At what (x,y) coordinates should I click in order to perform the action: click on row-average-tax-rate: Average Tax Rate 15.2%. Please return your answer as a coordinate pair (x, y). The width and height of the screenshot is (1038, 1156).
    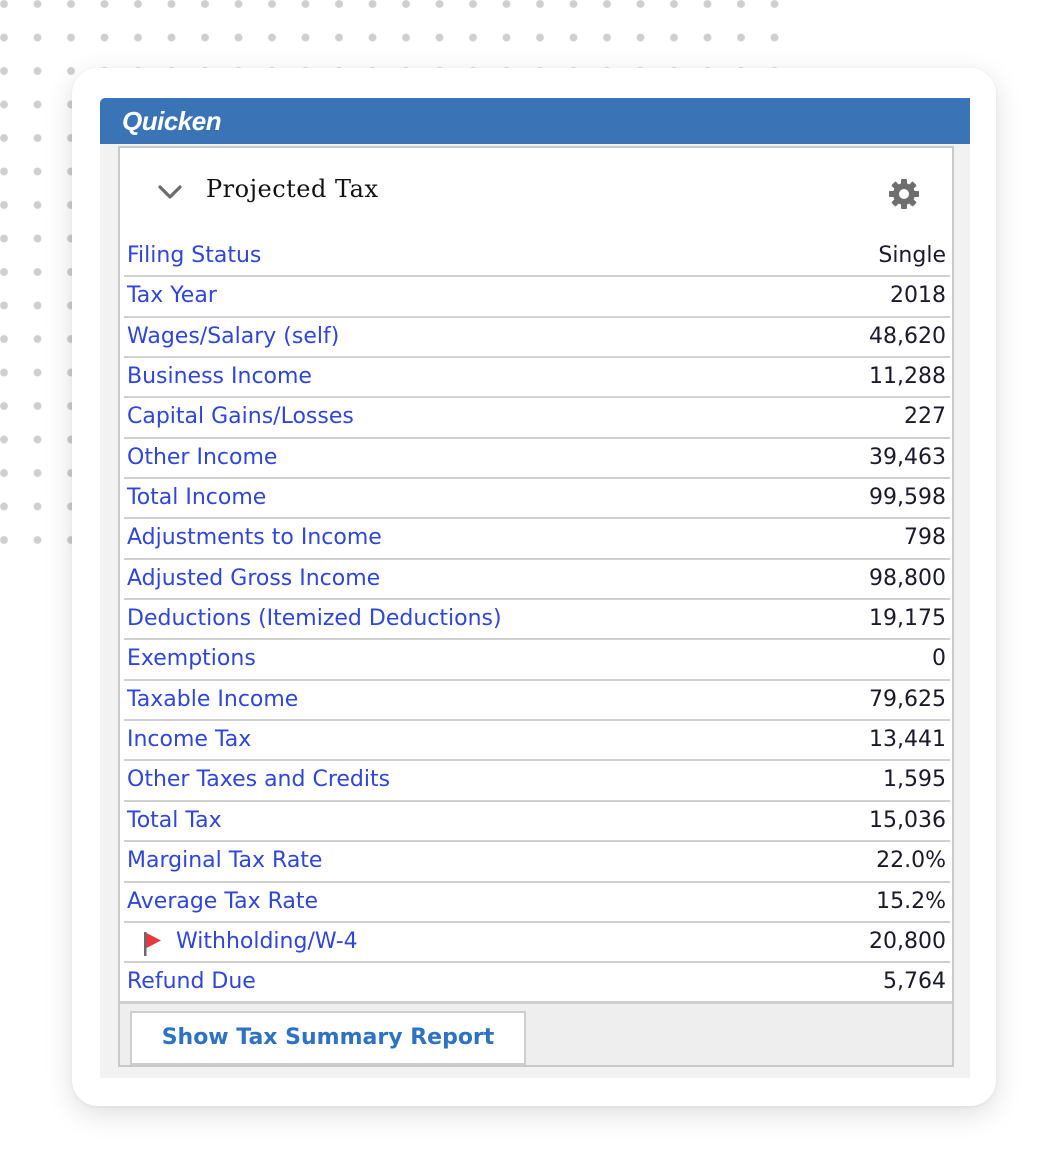
    Looking at the image, I should click on (537, 903).